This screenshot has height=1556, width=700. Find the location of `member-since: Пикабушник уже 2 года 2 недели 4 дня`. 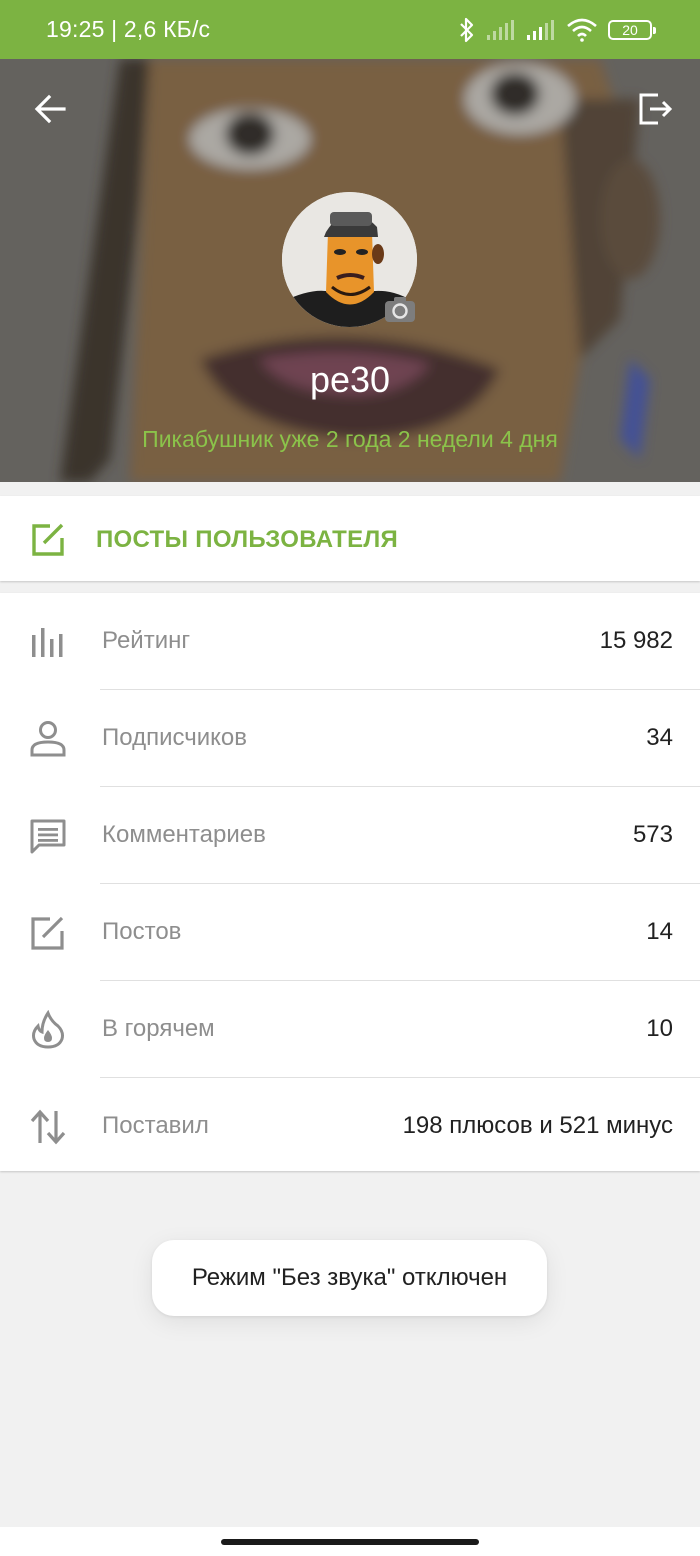

member-since: Пикабушник уже 2 года 2 недели 4 дня is located at coordinates (350, 439).